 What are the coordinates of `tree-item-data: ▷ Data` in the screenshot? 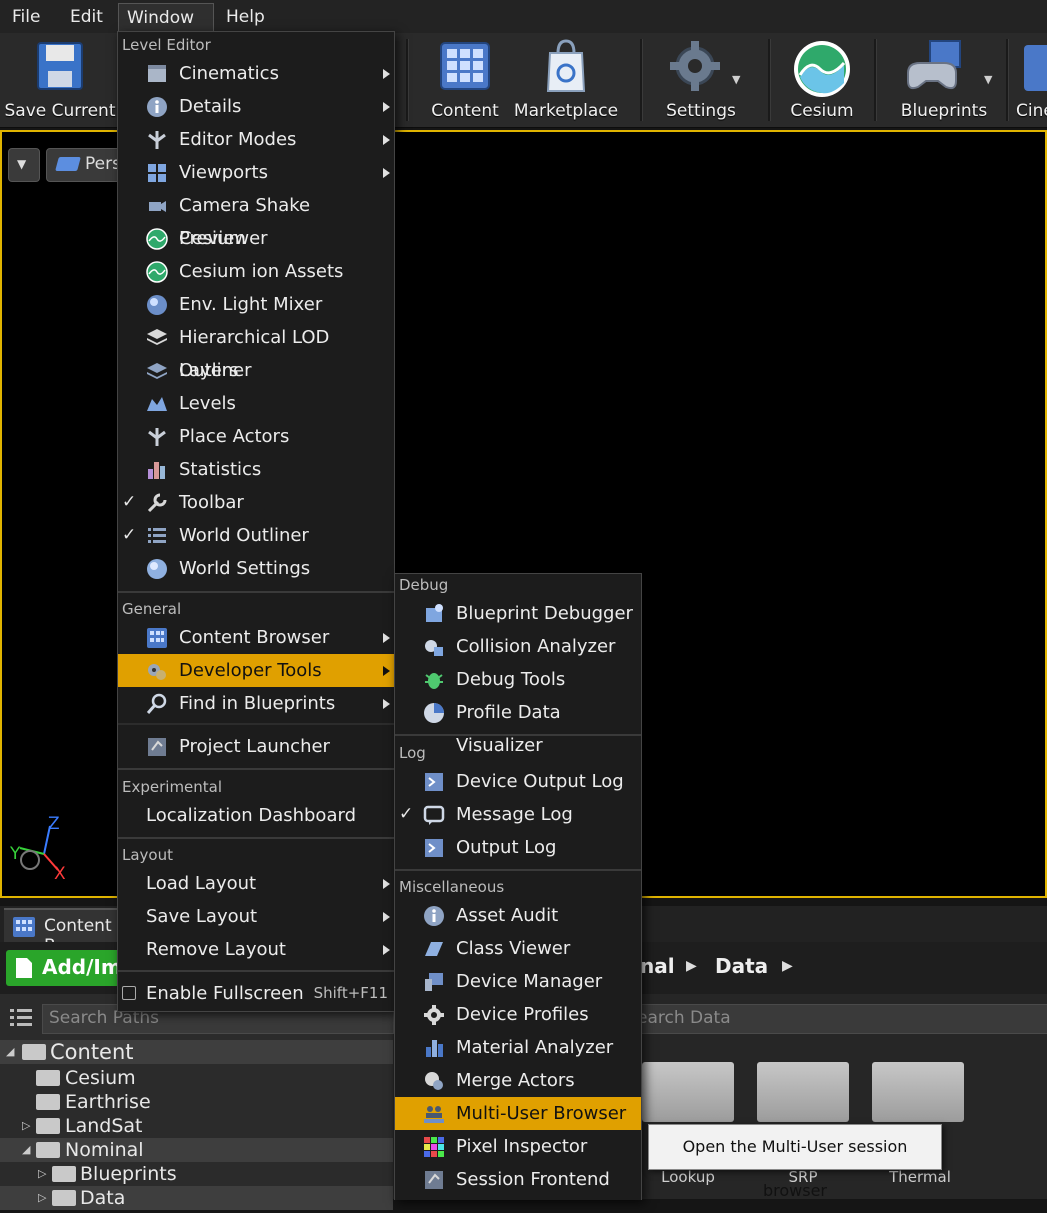 It's located at (196, 1198).